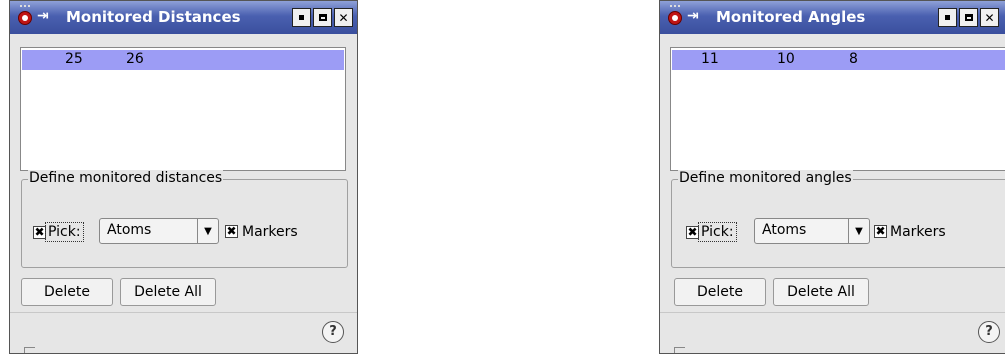  I want to click on atom-index: 11, so click(710, 59).